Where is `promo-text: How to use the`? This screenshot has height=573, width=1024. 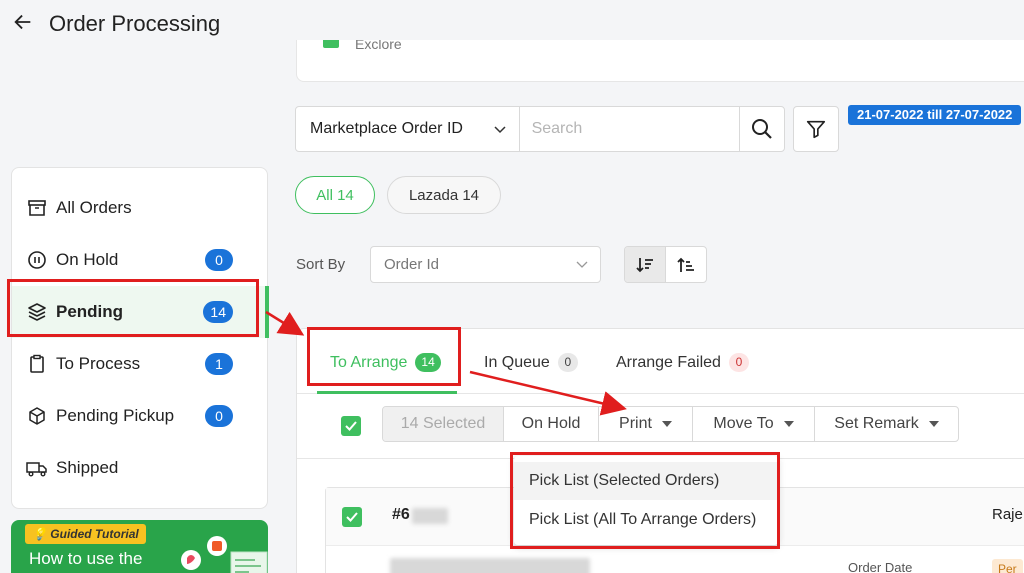
promo-text: How to use the is located at coordinates (86, 558).